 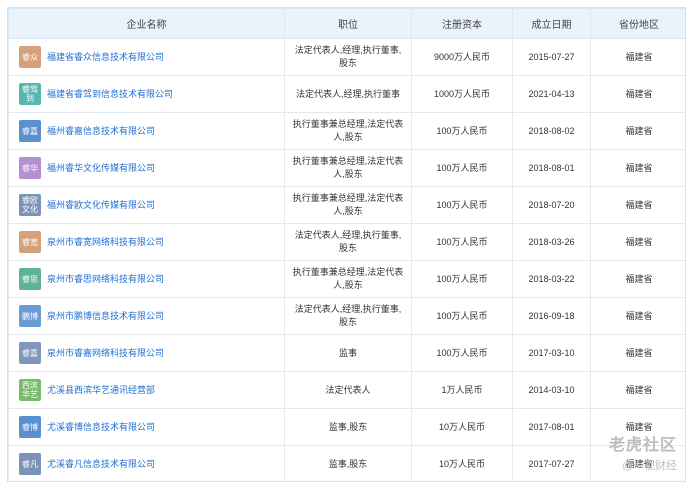 I want to click on company-link: 福州睿欧文化传媒有限公司, so click(x=101, y=205).